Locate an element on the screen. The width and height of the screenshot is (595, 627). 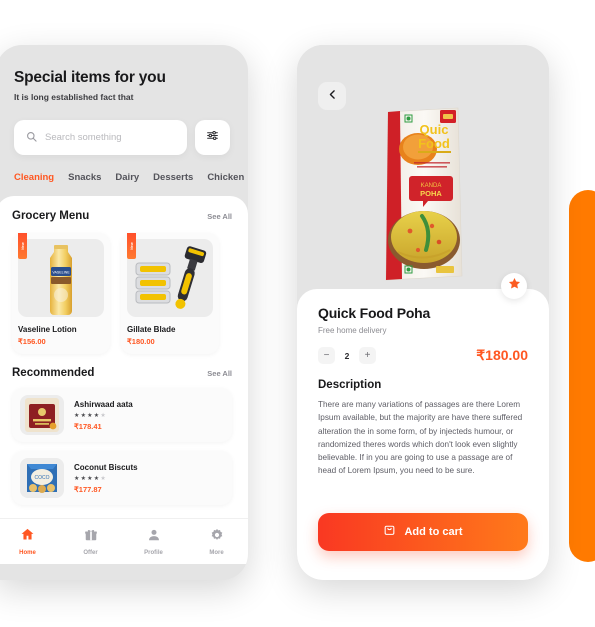
search-placeholder: Search something is located at coordinates (83, 137).